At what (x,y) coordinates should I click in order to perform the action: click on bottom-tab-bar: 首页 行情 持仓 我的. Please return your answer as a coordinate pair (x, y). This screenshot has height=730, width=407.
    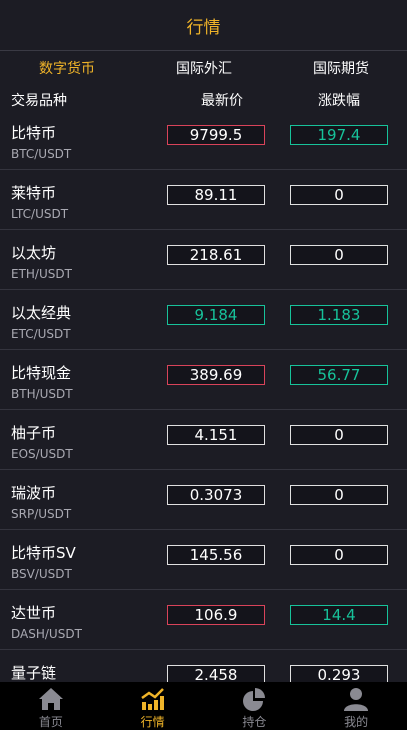
    Looking at the image, I should click on (203, 706).